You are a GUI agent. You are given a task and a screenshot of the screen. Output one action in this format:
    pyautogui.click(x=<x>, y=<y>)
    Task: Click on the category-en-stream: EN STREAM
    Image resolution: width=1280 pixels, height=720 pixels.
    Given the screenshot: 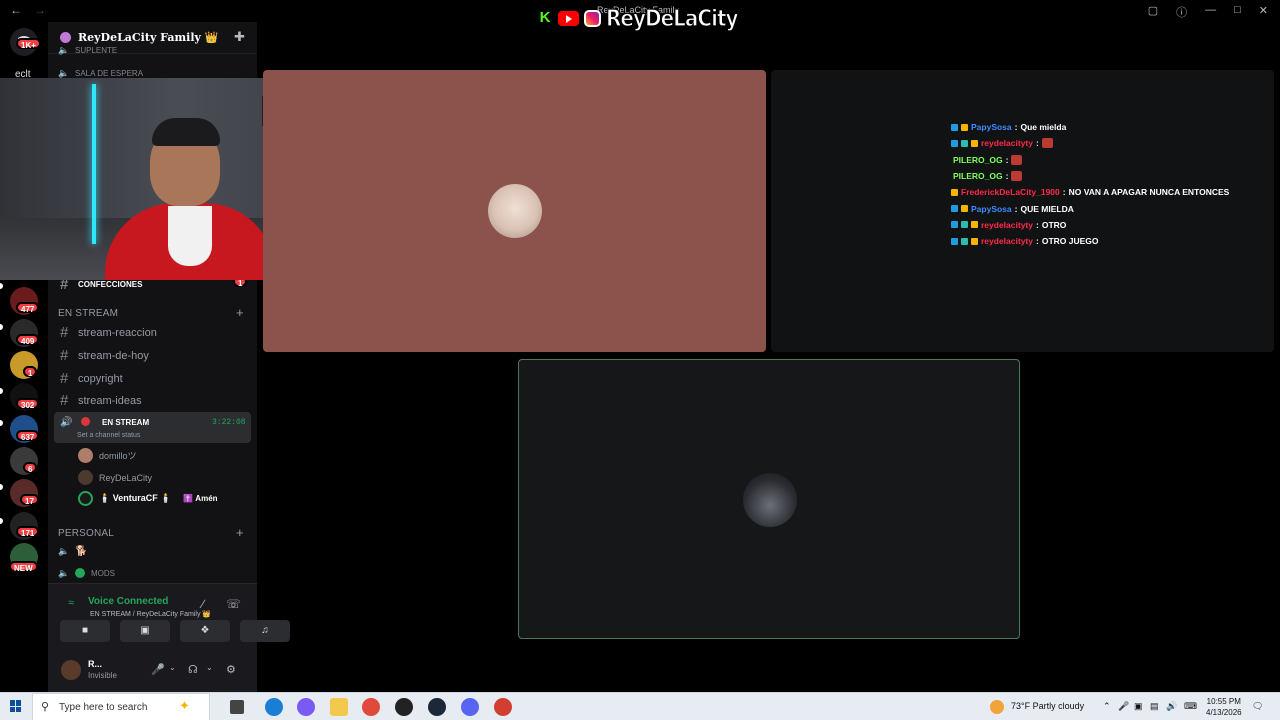 What is the action you would take?
    pyautogui.click(x=88, y=313)
    